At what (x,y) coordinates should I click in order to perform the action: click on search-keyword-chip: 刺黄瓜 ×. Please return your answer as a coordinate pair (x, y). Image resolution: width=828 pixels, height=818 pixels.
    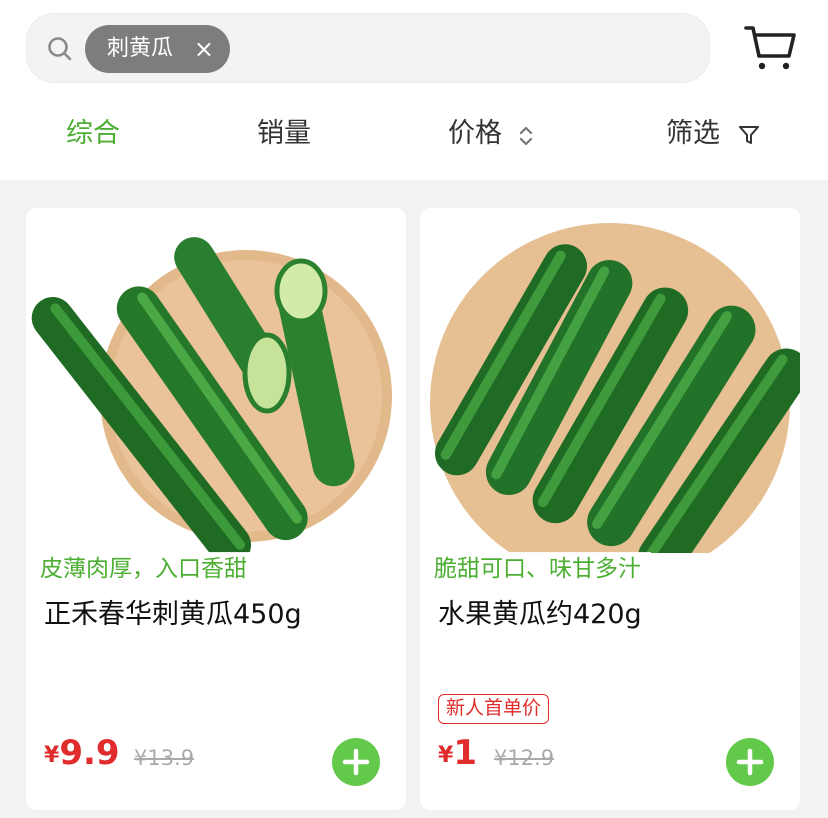
    Looking at the image, I should click on (157, 49).